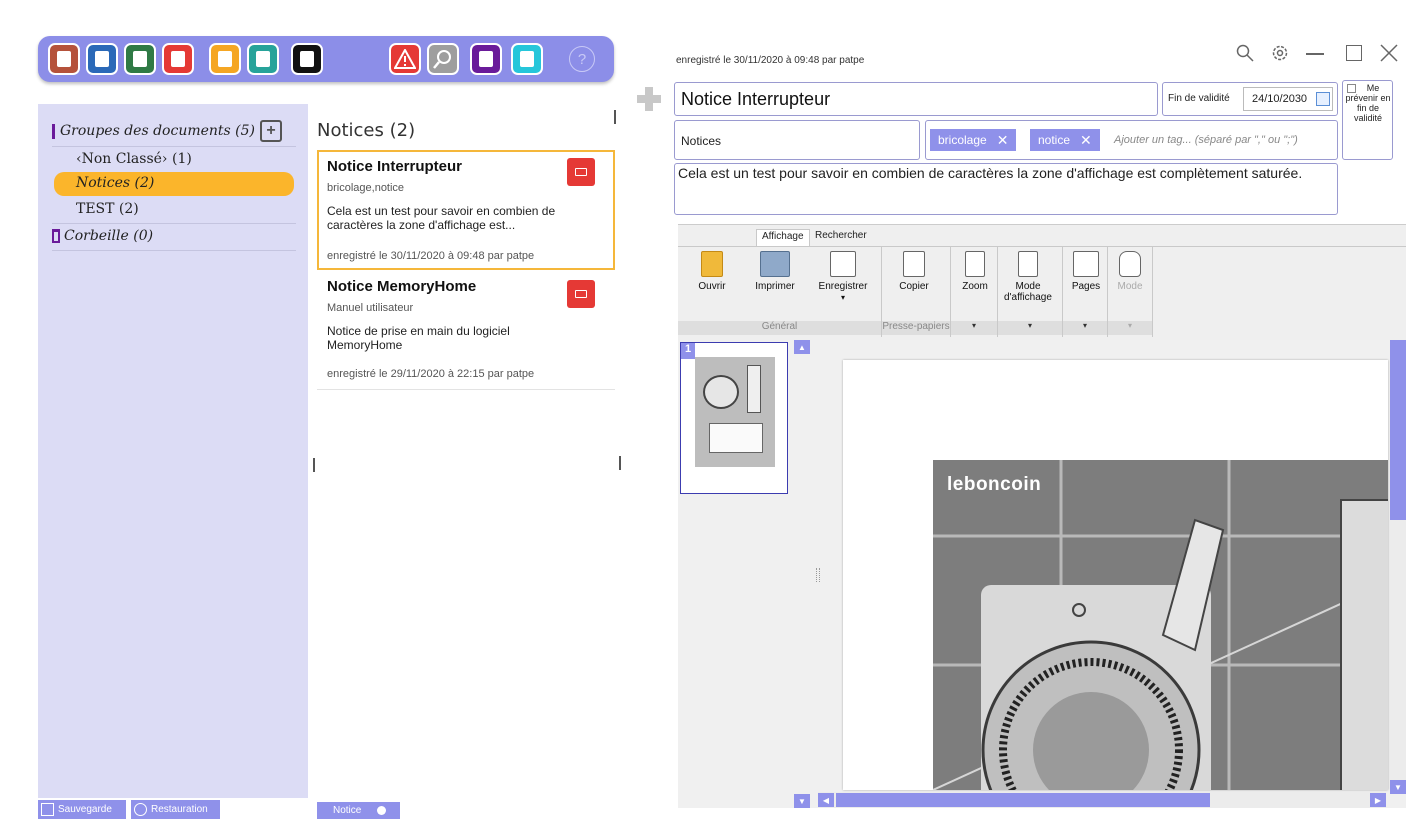 This screenshot has height=829, width=1418. What do you see at coordinates (326, 59) in the screenshot?
I see `main-toolbar: ?` at bounding box center [326, 59].